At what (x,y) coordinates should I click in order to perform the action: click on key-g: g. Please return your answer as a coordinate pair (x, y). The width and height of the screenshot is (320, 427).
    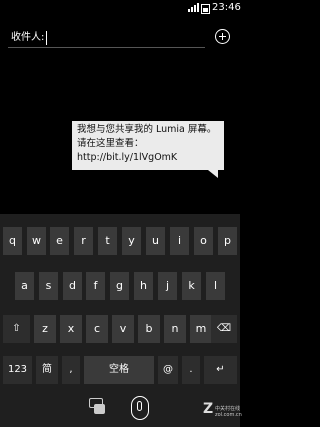
    Looking at the image, I should click on (119, 286).